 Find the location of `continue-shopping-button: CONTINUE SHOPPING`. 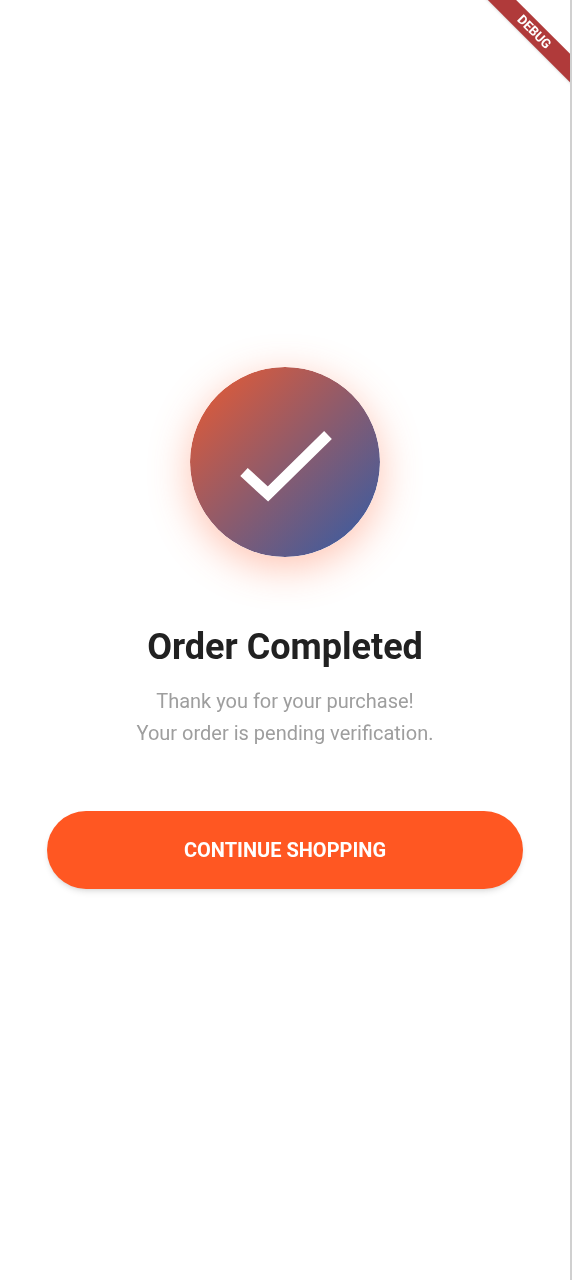

continue-shopping-button: CONTINUE SHOPPING is located at coordinates (285, 850).